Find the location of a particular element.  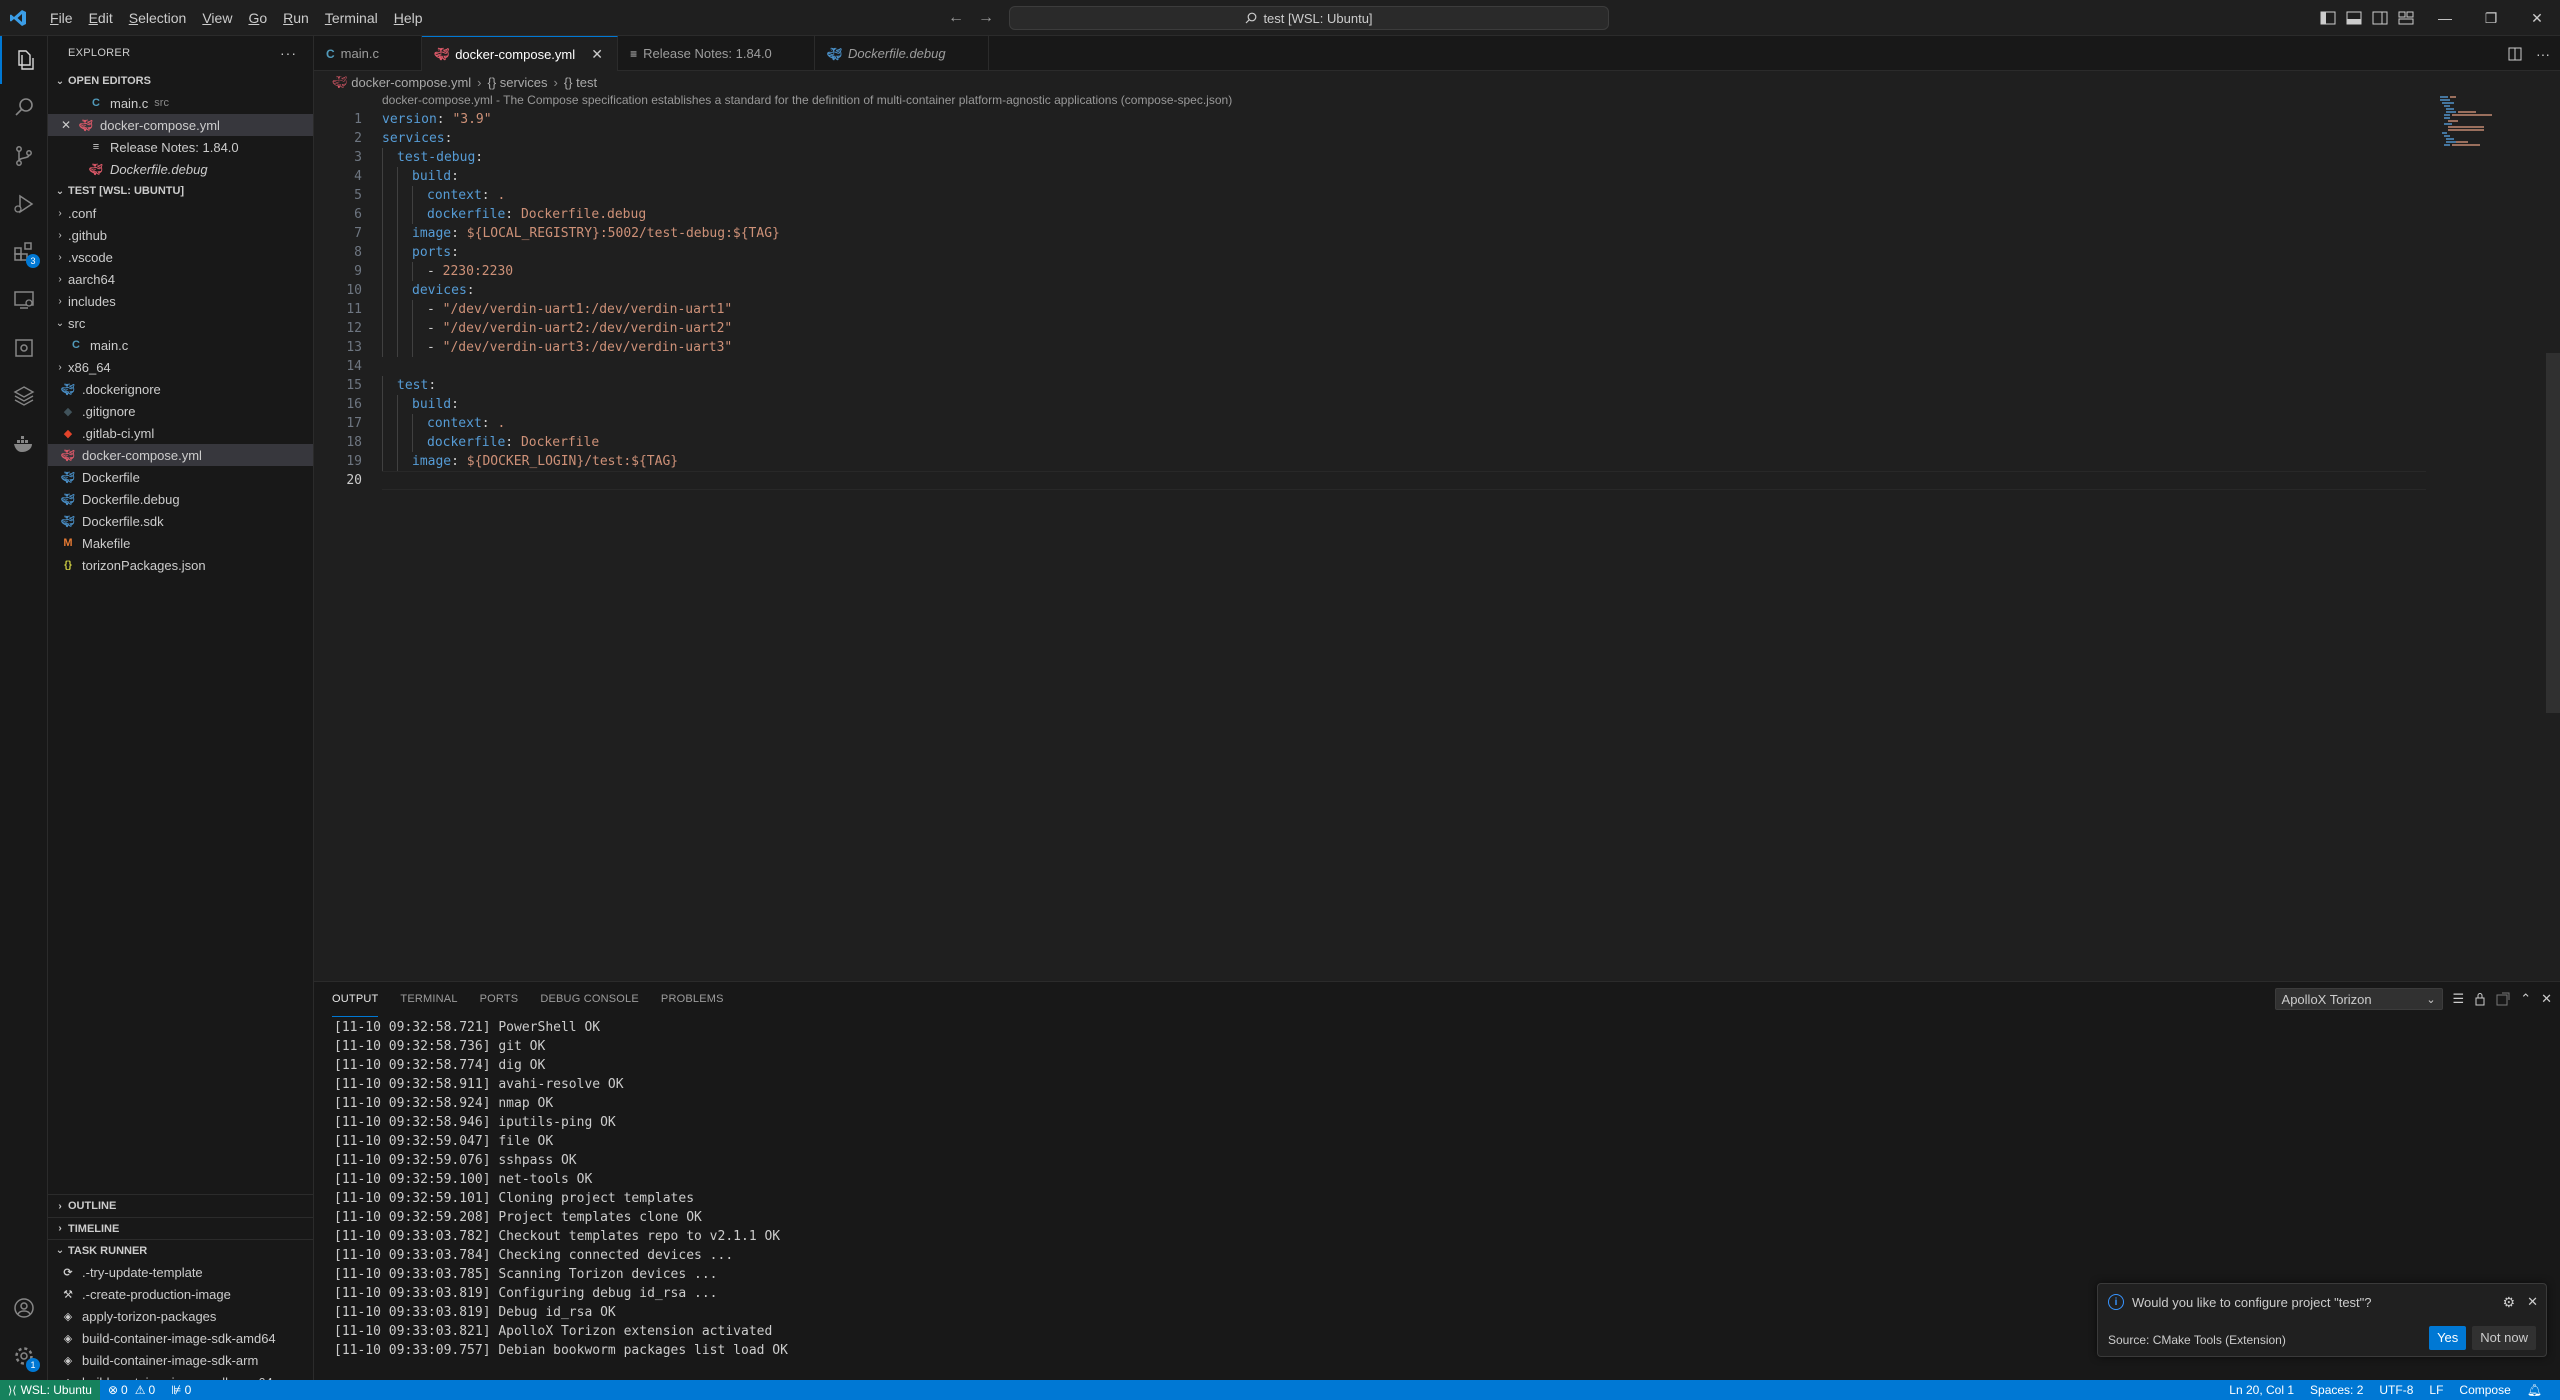

outline-header: › OUTLINE is located at coordinates (180, 1206).